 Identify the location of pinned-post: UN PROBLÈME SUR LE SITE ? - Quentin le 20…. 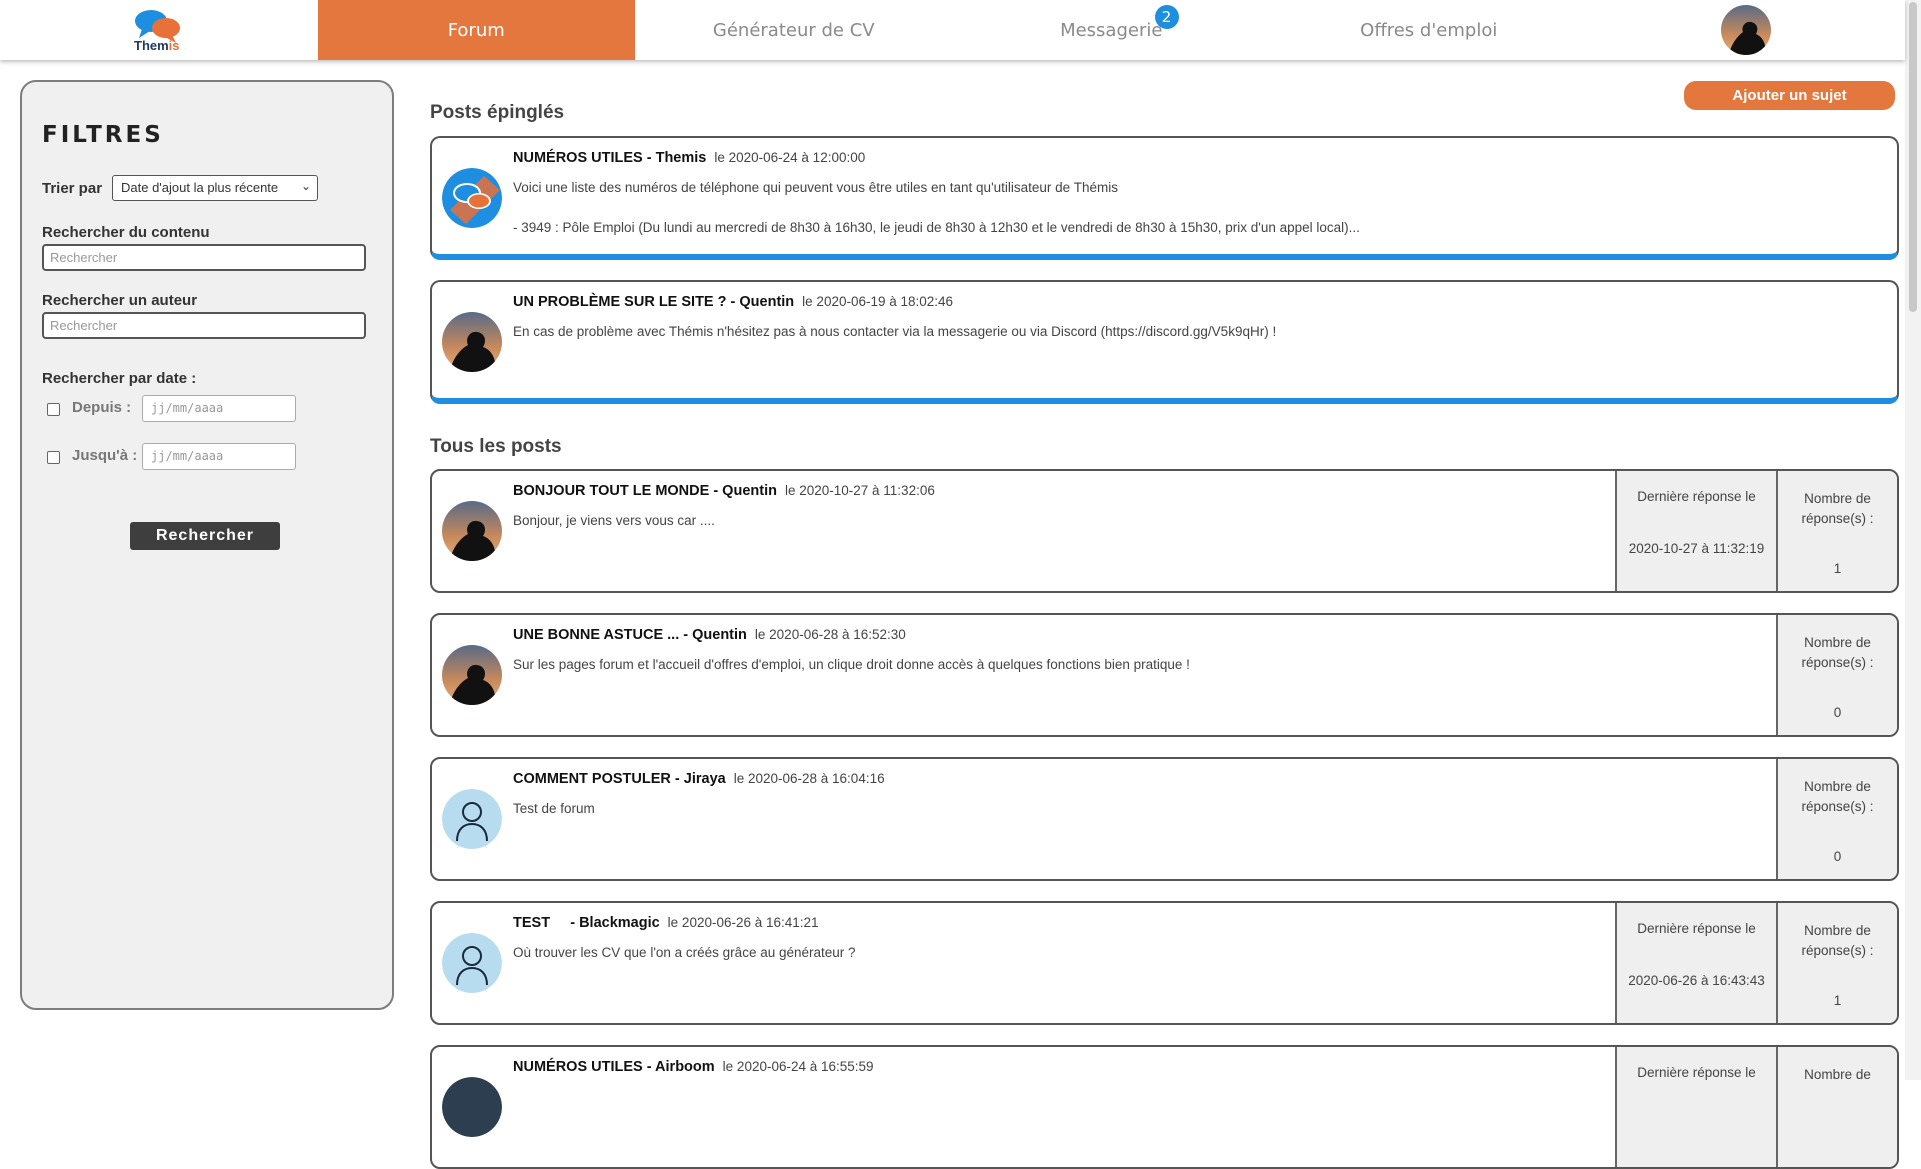
(1164, 342).